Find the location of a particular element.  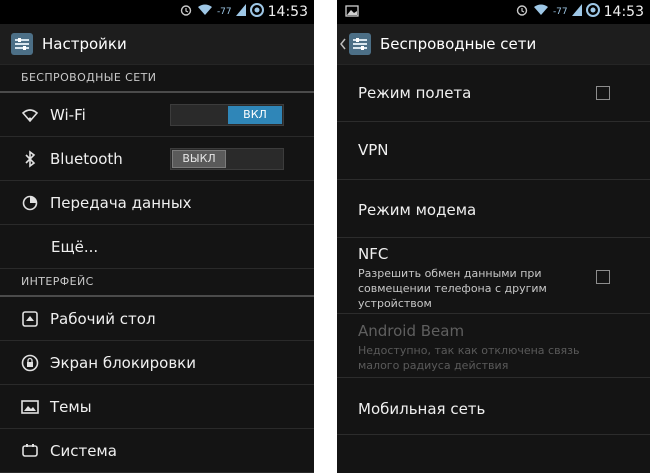

home-icon is located at coordinates (30, 319).